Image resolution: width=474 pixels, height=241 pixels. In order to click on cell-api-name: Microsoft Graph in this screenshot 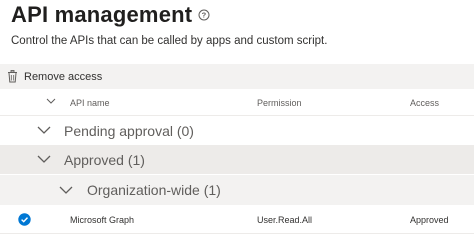, I will do `click(102, 220)`.